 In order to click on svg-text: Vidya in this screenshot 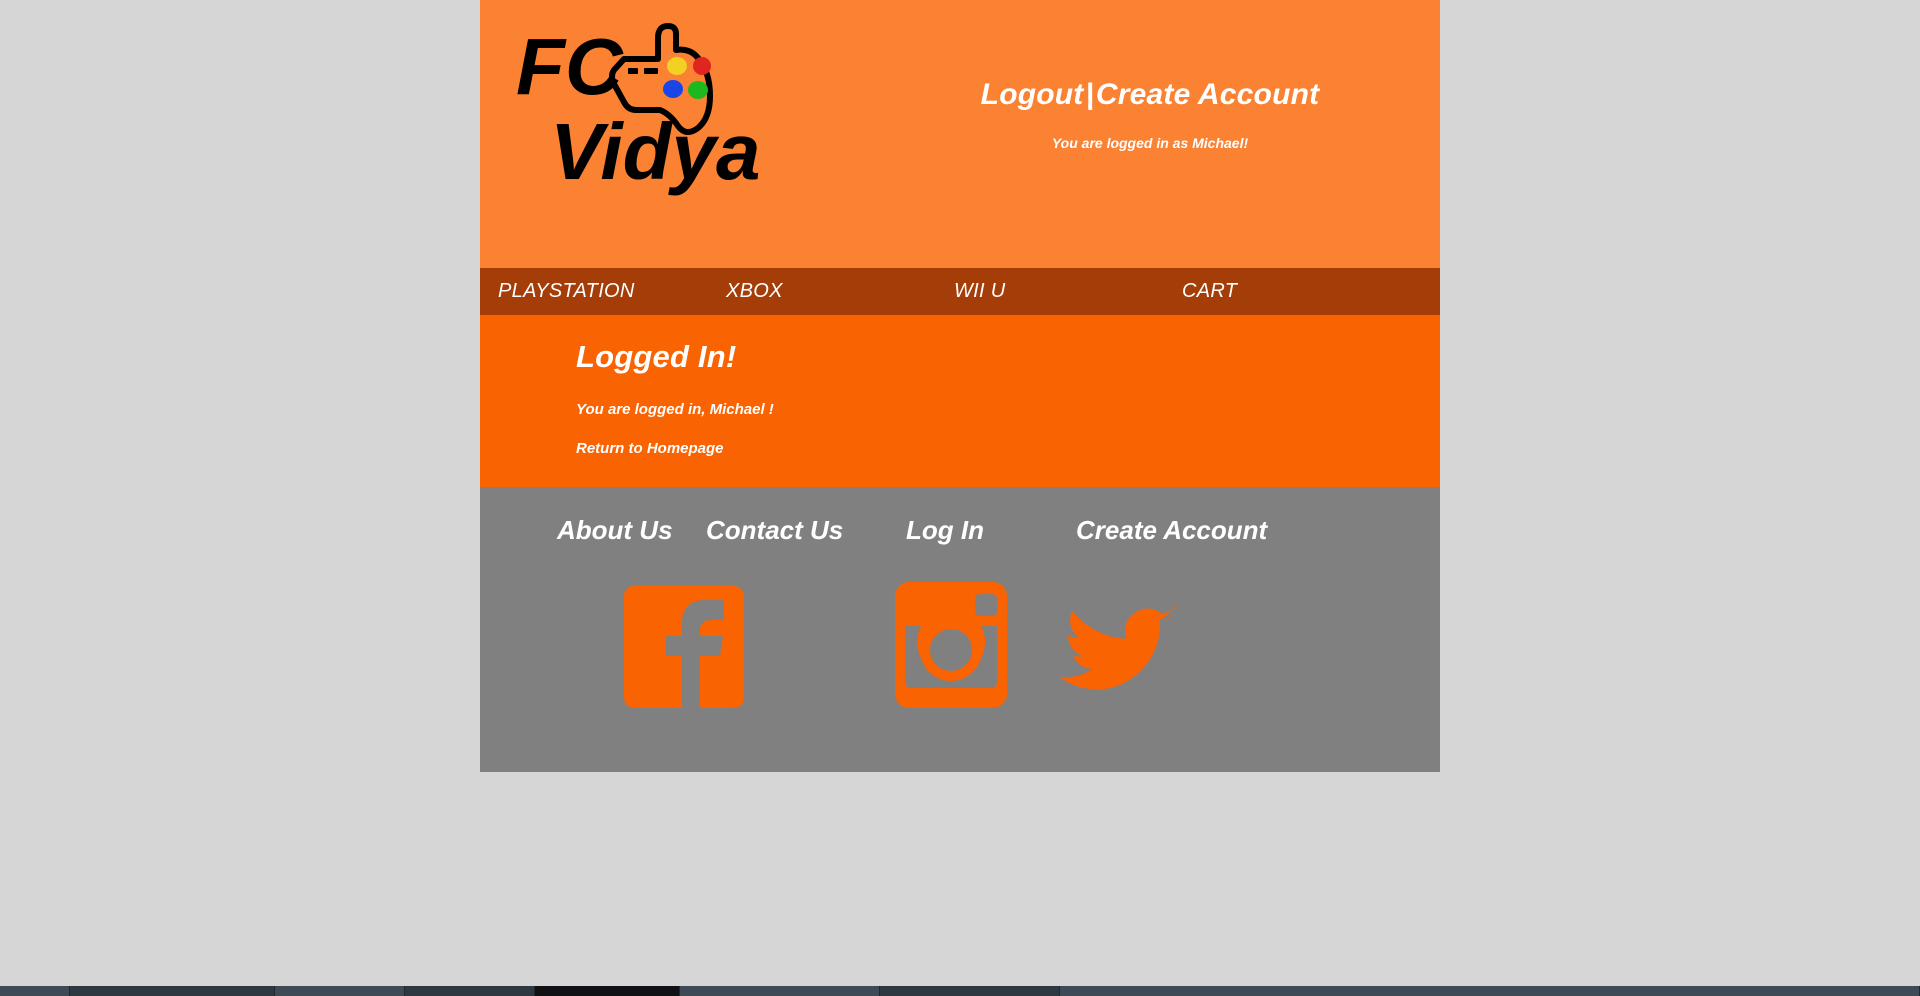, I will do `click(655, 151)`.